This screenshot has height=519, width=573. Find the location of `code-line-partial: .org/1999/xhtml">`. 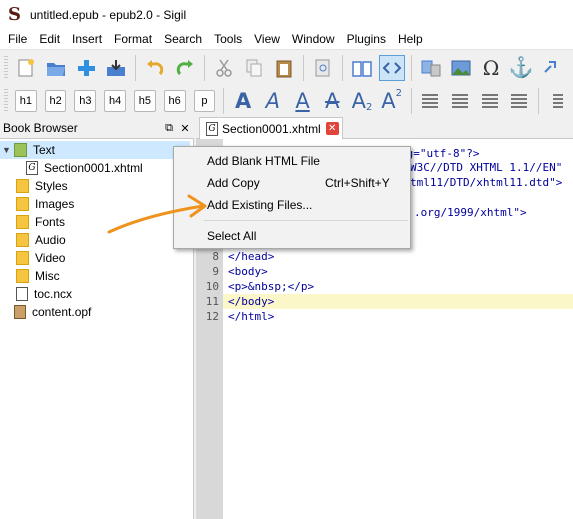

code-line-partial: .org/1999/xhtml"> is located at coordinates (470, 212).